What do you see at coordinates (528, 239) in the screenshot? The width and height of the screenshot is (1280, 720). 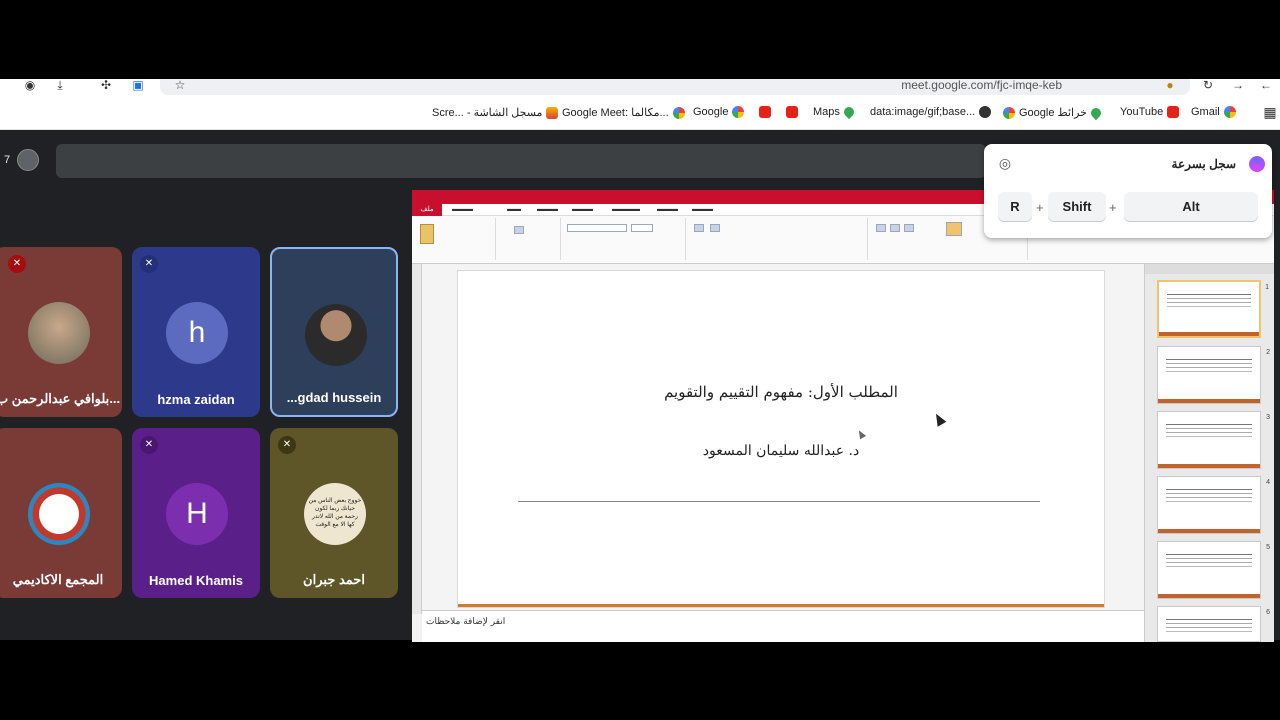 I see `ribbon-group-slides` at bounding box center [528, 239].